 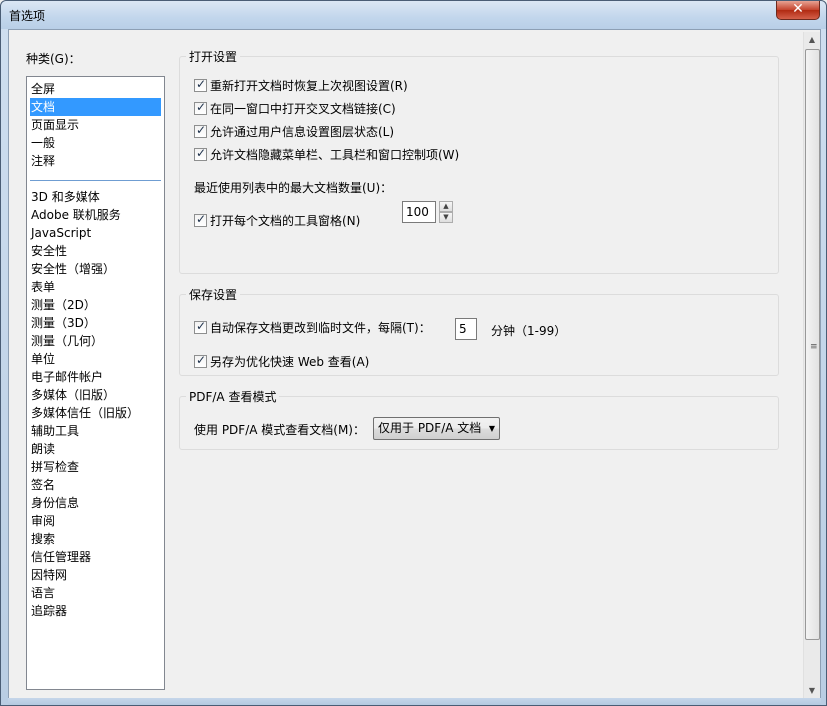 I want to click on save-settings-title: 保存设置, so click(x=213, y=294).